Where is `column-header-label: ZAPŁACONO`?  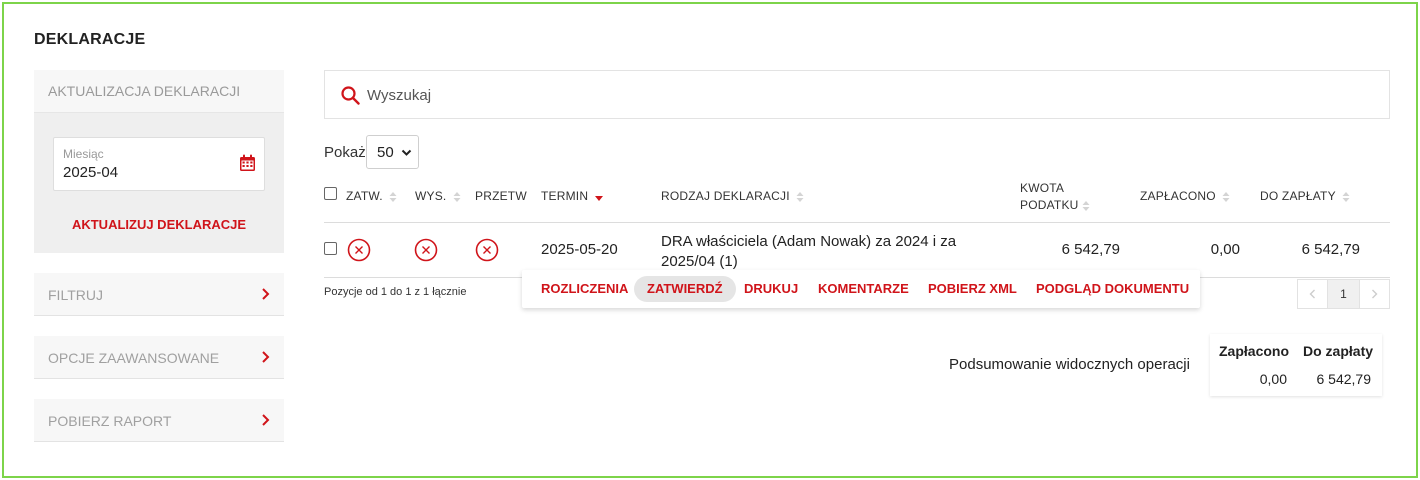 column-header-label: ZAPŁACONO is located at coordinates (1178, 196).